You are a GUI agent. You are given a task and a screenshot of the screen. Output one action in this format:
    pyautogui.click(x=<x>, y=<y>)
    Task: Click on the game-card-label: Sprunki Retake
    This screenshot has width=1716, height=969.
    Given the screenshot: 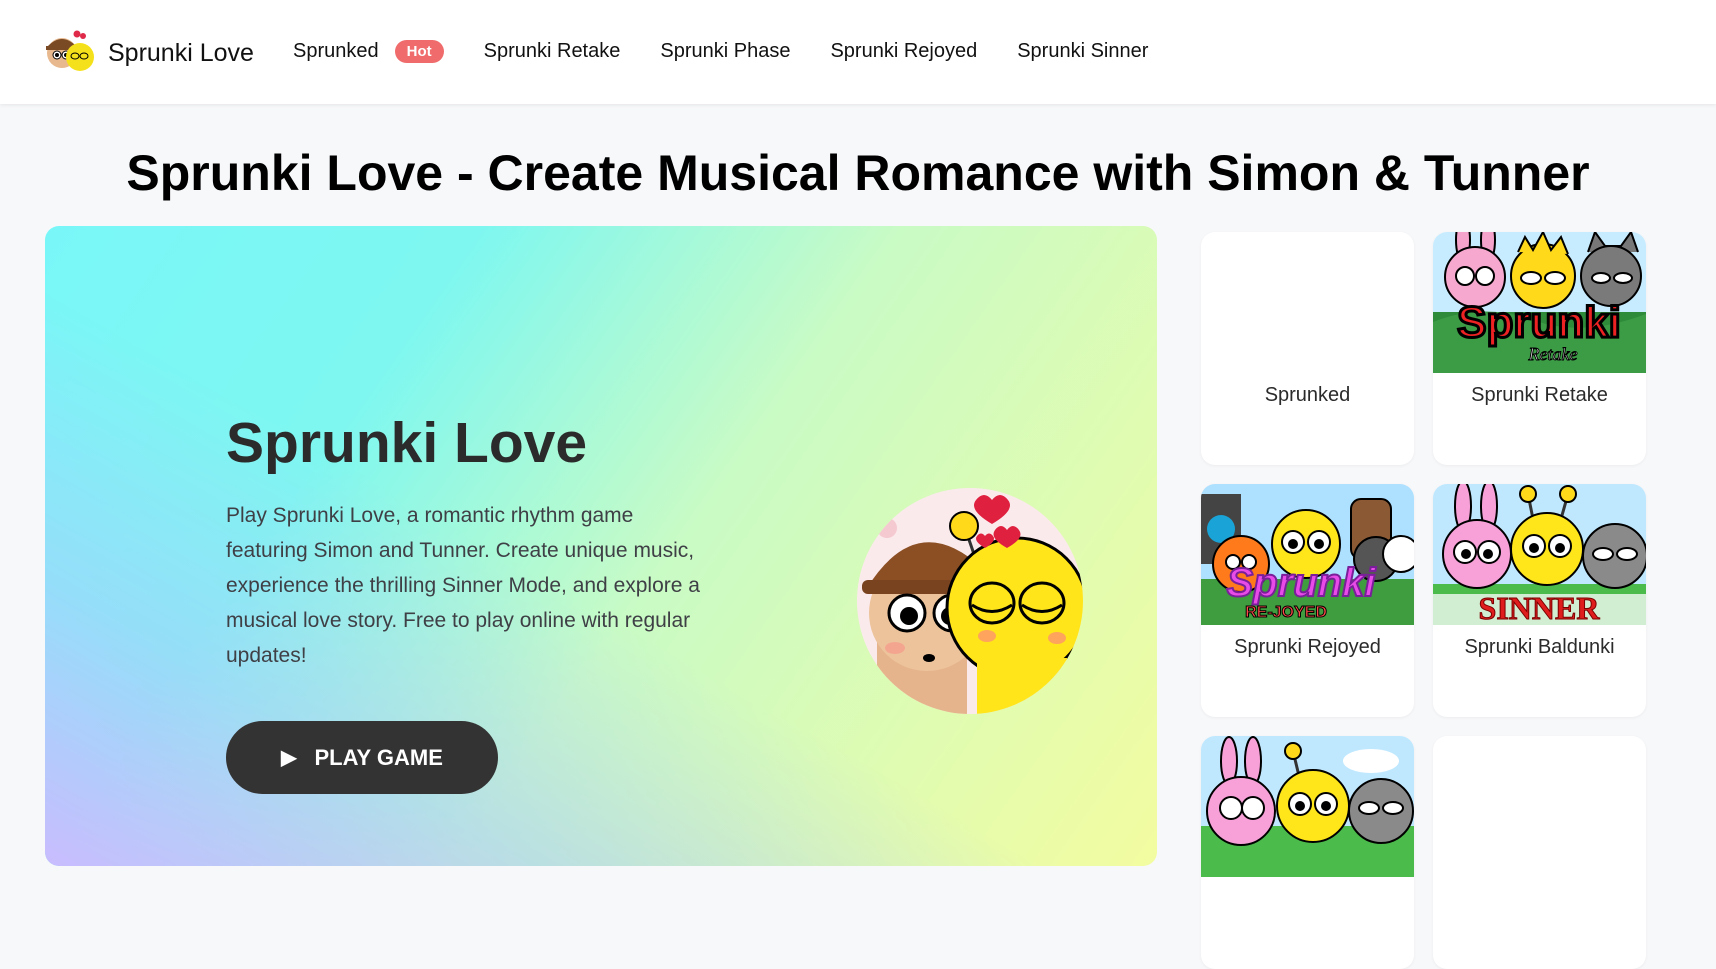 What is the action you would take?
    pyautogui.click(x=1539, y=395)
    